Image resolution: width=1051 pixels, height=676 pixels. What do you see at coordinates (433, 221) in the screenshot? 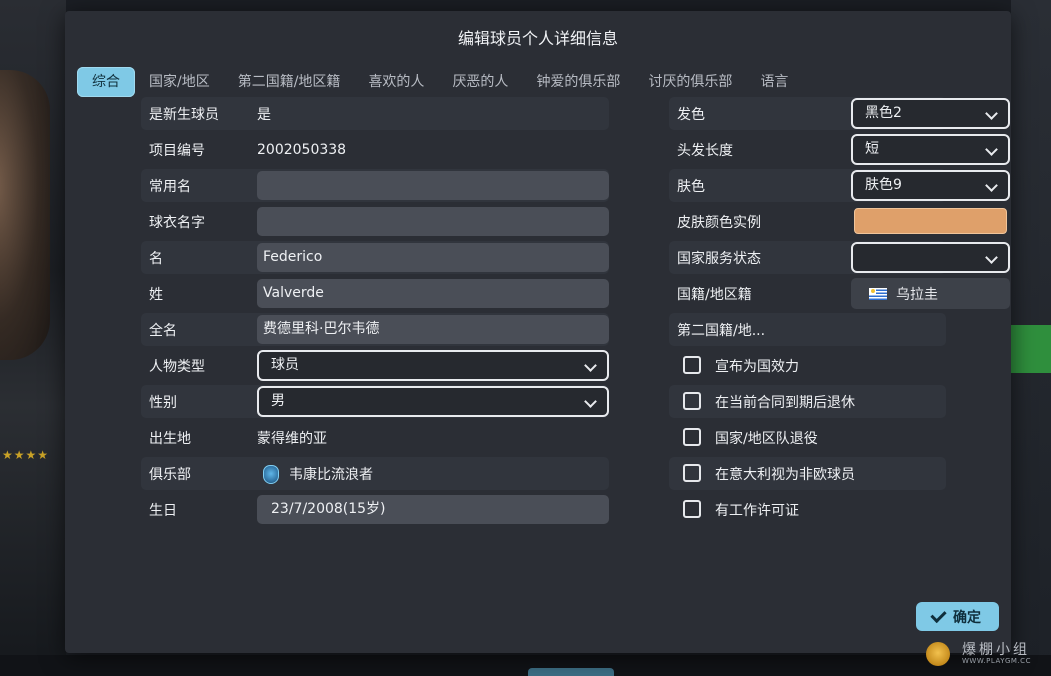
I see `shirt-name-input` at bounding box center [433, 221].